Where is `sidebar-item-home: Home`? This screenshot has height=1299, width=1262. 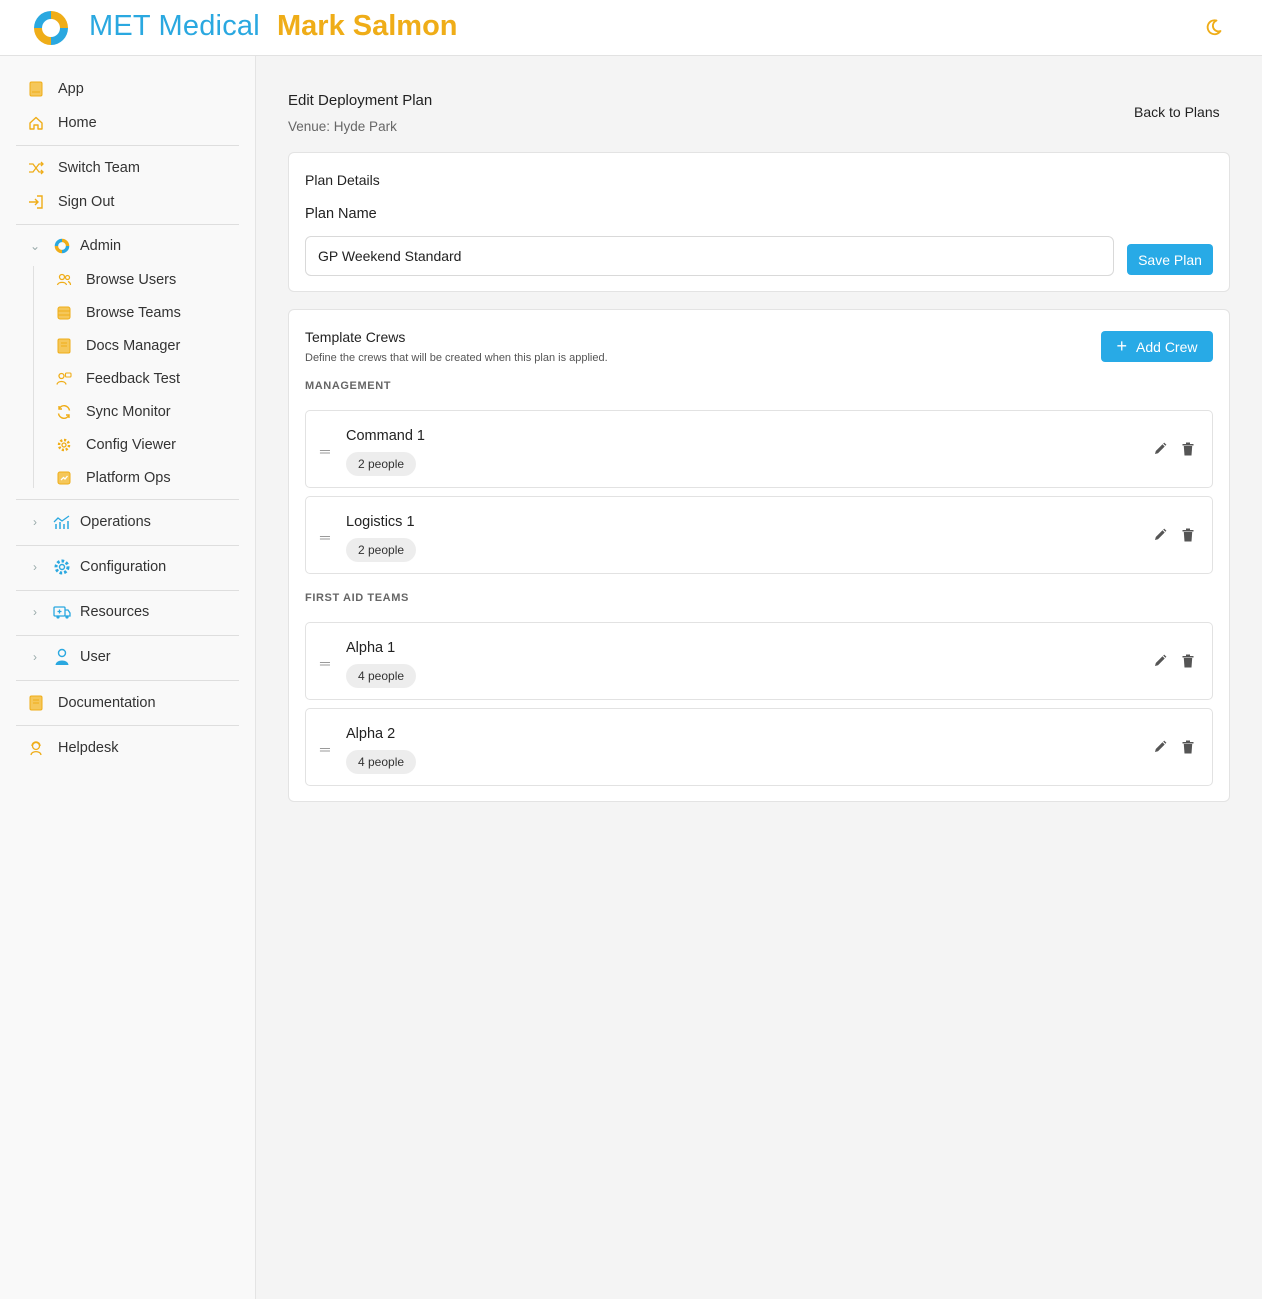 sidebar-item-home: Home is located at coordinates (127, 123).